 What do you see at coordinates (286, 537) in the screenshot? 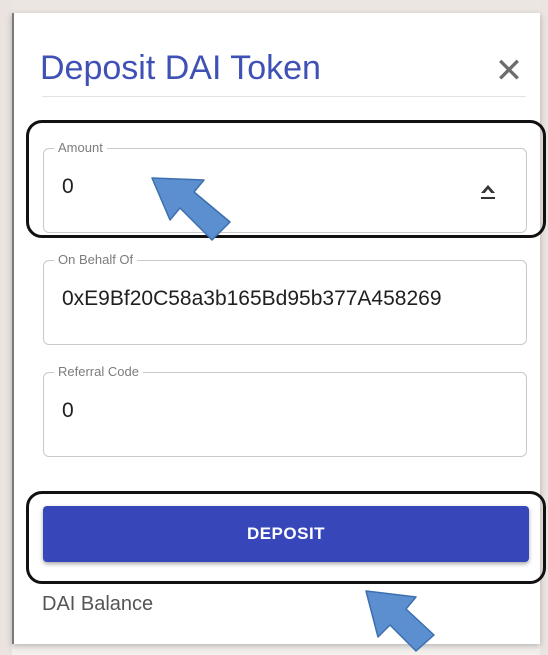
I see `deposit-highlight-outline` at bounding box center [286, 537].